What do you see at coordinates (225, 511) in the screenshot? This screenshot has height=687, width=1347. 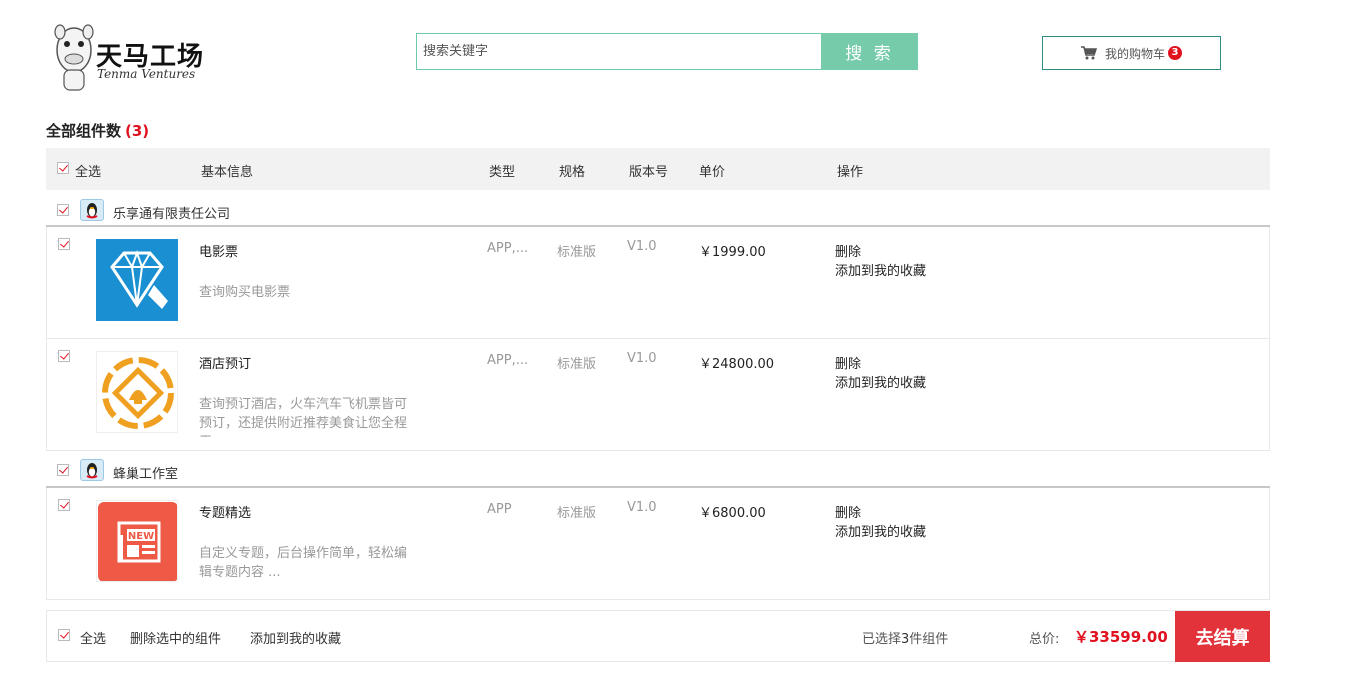 I see `item-name: 专题精选` at bounding box center [225, 511].